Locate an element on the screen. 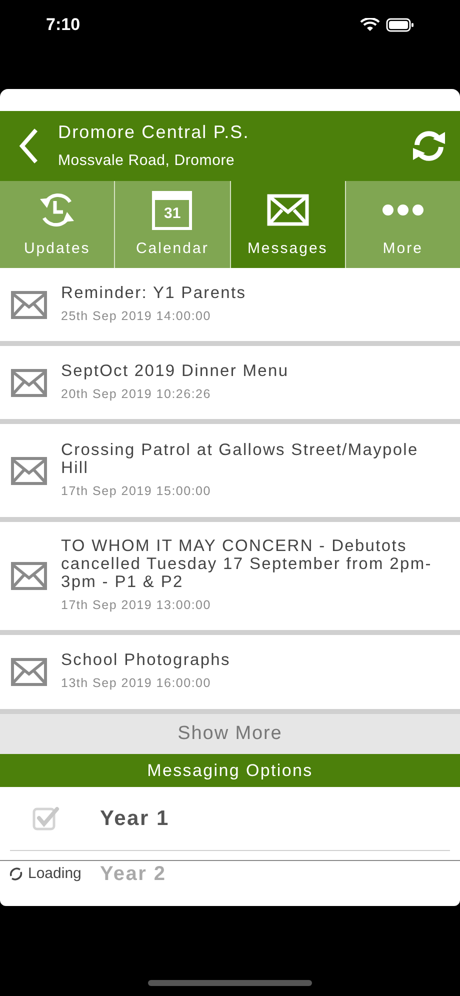 This screenshot has height=996, width=460. more-icon is located at coordinates (403, 210).